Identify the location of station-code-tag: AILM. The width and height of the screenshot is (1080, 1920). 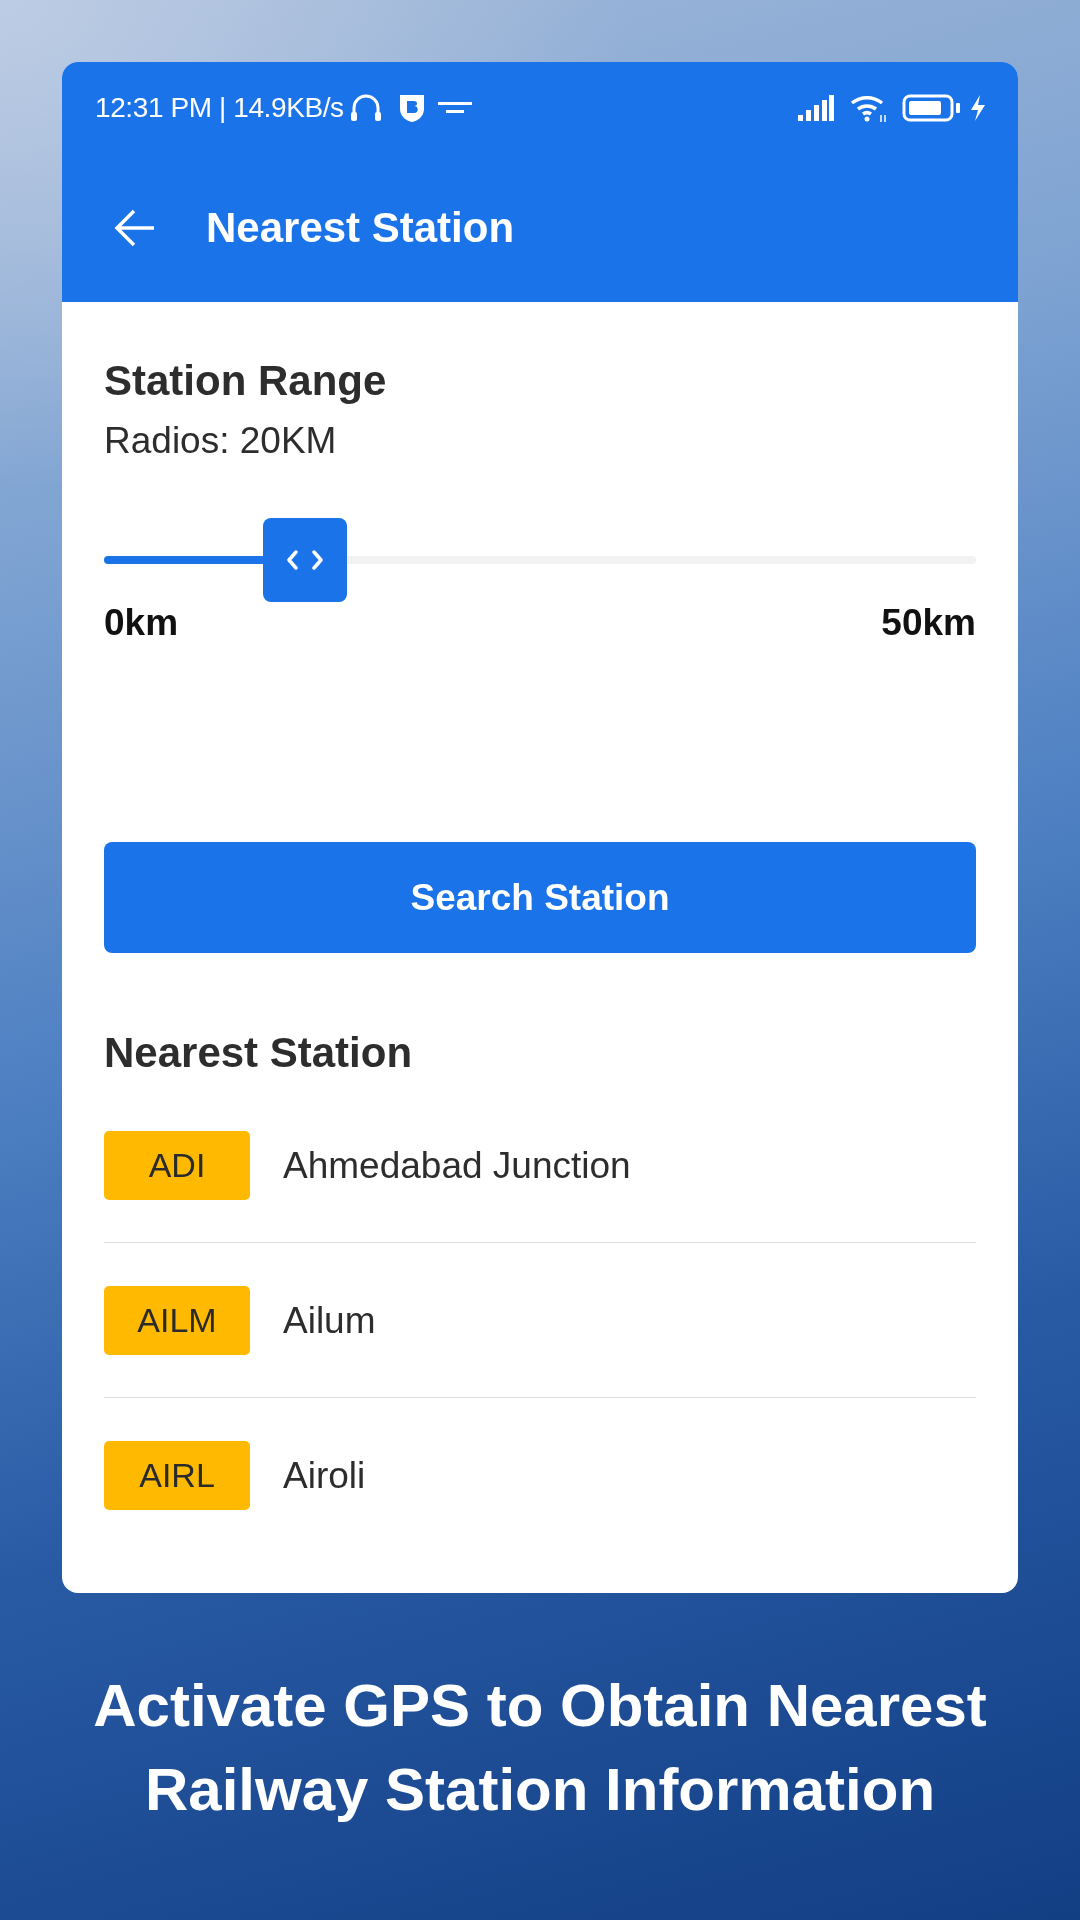
(177, 1320).